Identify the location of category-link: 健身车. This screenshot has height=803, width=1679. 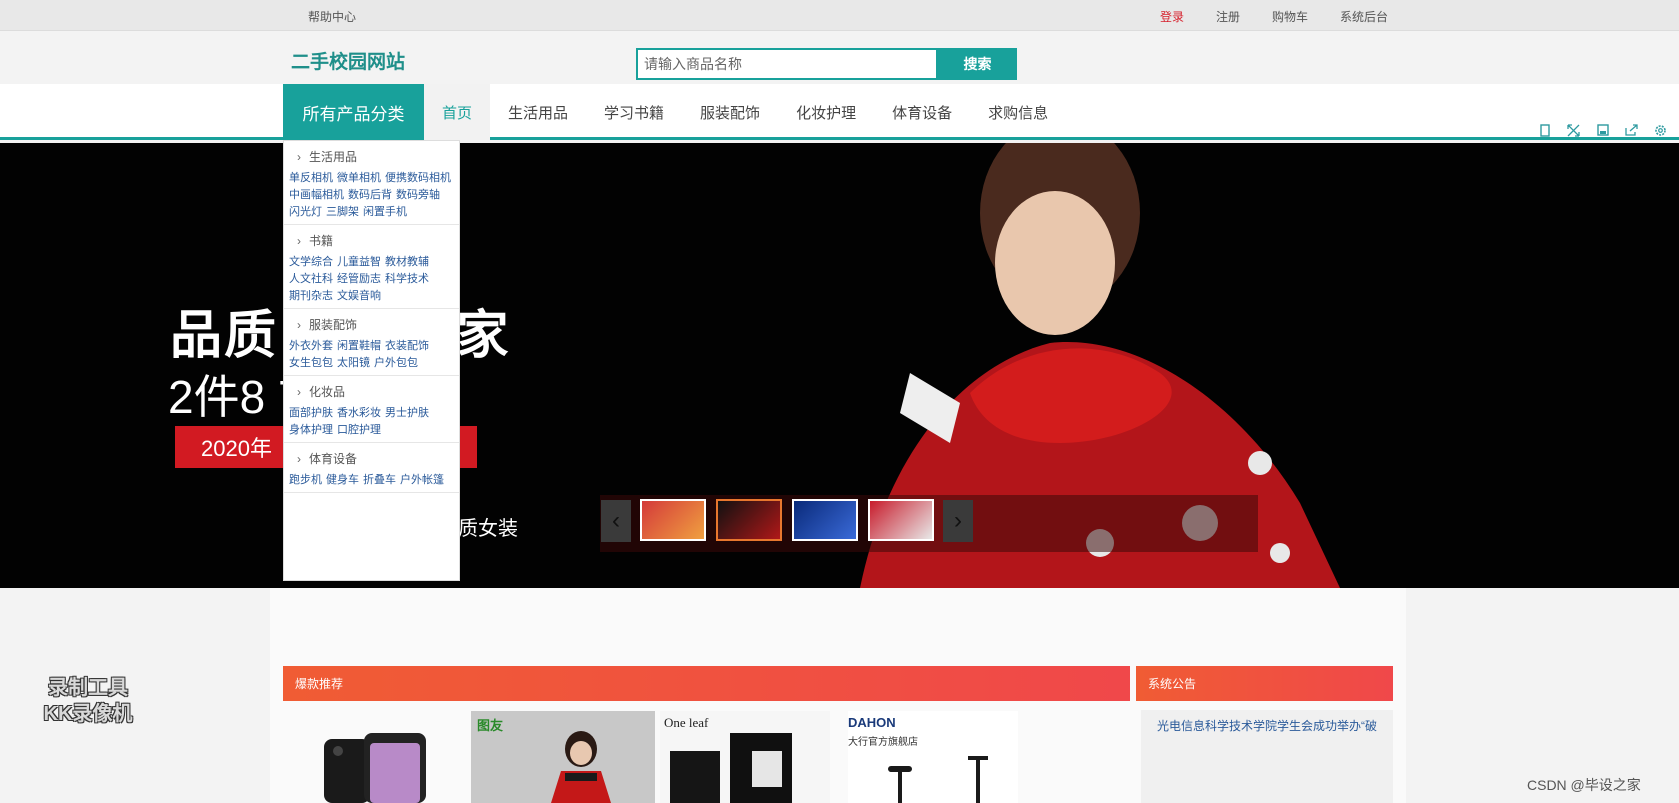
(342, 480).